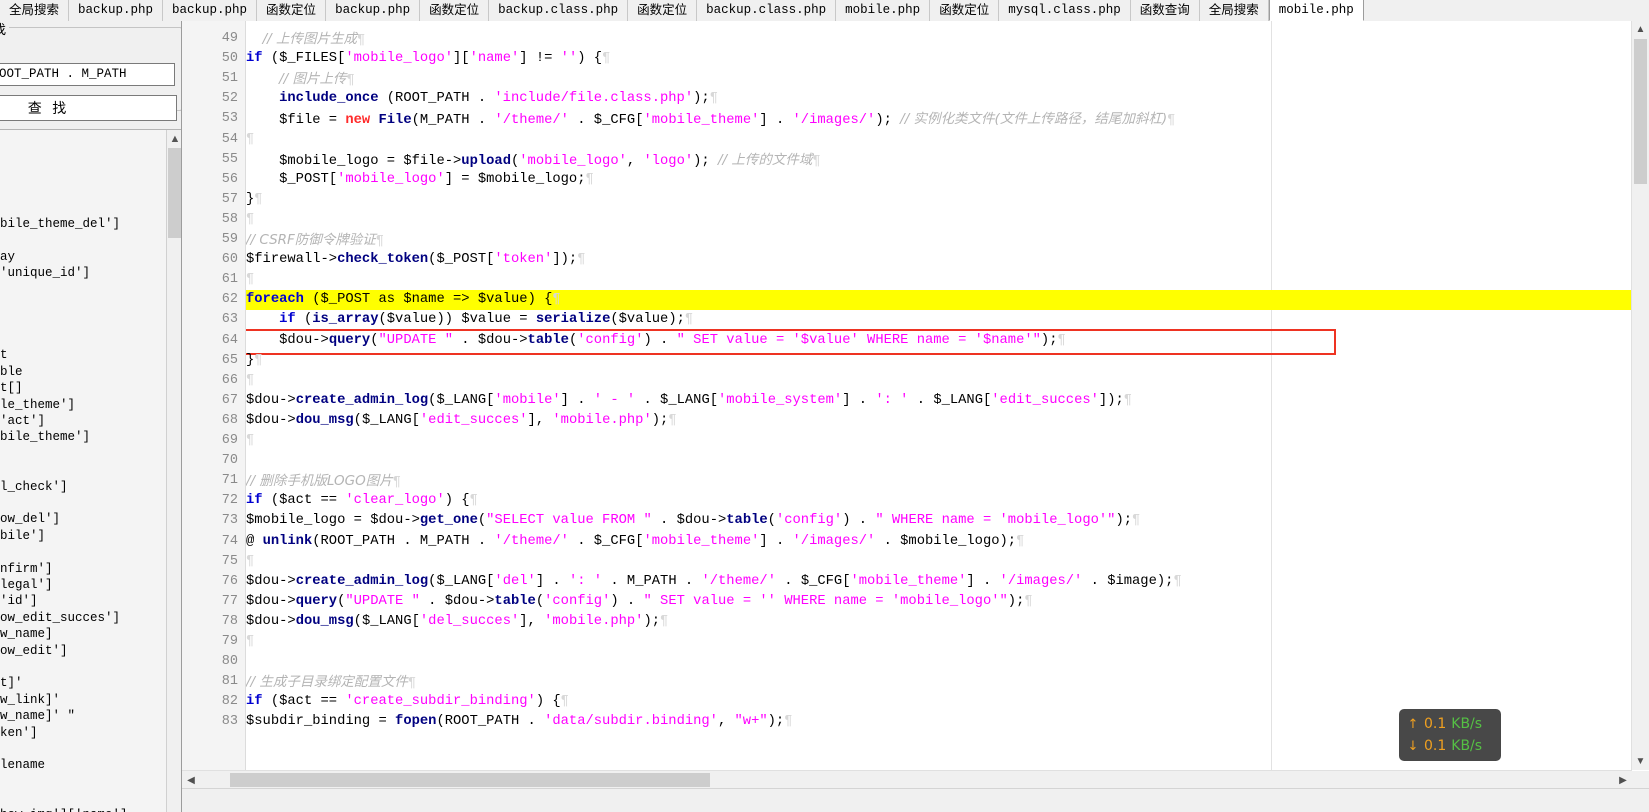  Describe the element at coordinates (64, 290) in the screenshot. I see `symbol-list-item-5: $check` at that location.